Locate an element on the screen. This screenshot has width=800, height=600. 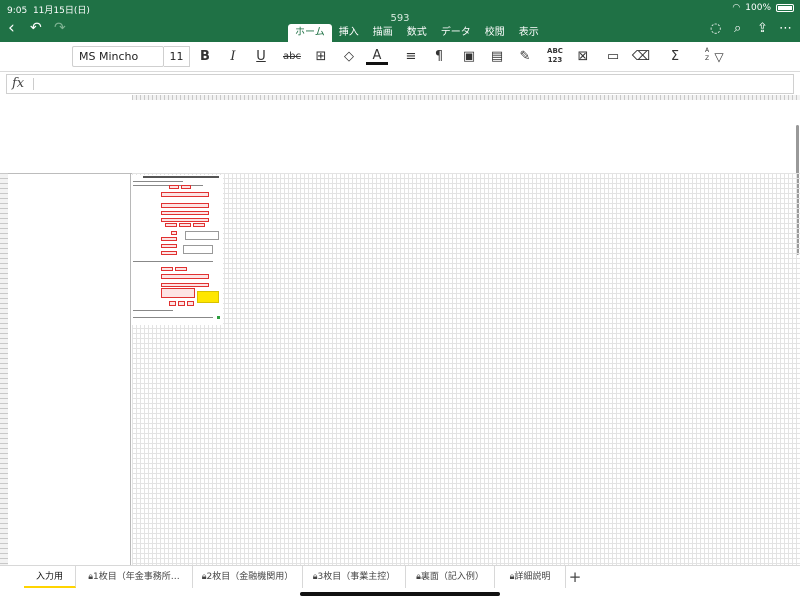
tab-data: データ is located at coordinates (456, 33).